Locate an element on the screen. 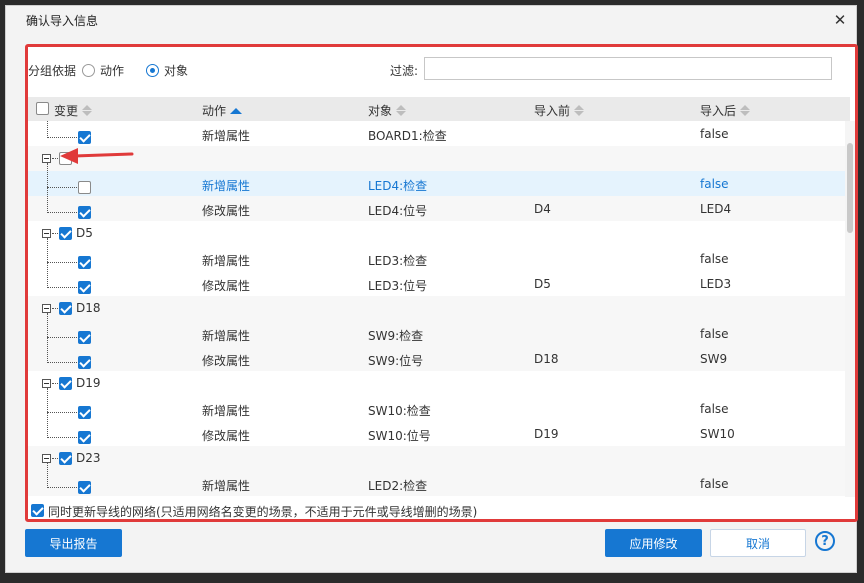 The height and width of the screenshot is (583, 864). group-row: D18 is located at coordinates (439, 308).